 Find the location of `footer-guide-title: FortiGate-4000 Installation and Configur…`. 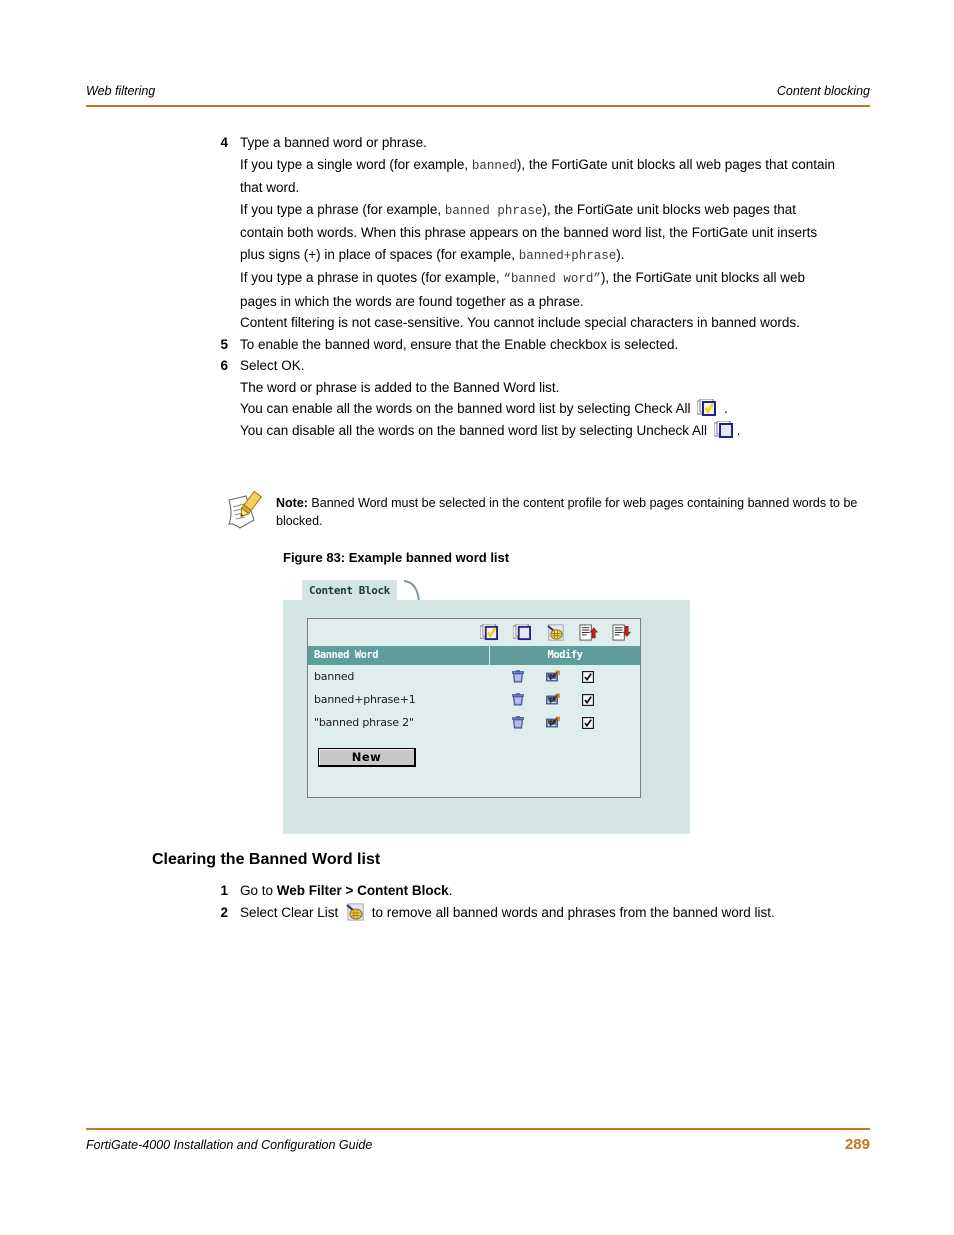

footer-guide-title: FortiGate-4000 Installation and Configur… is located at coordinates (229, 1145).